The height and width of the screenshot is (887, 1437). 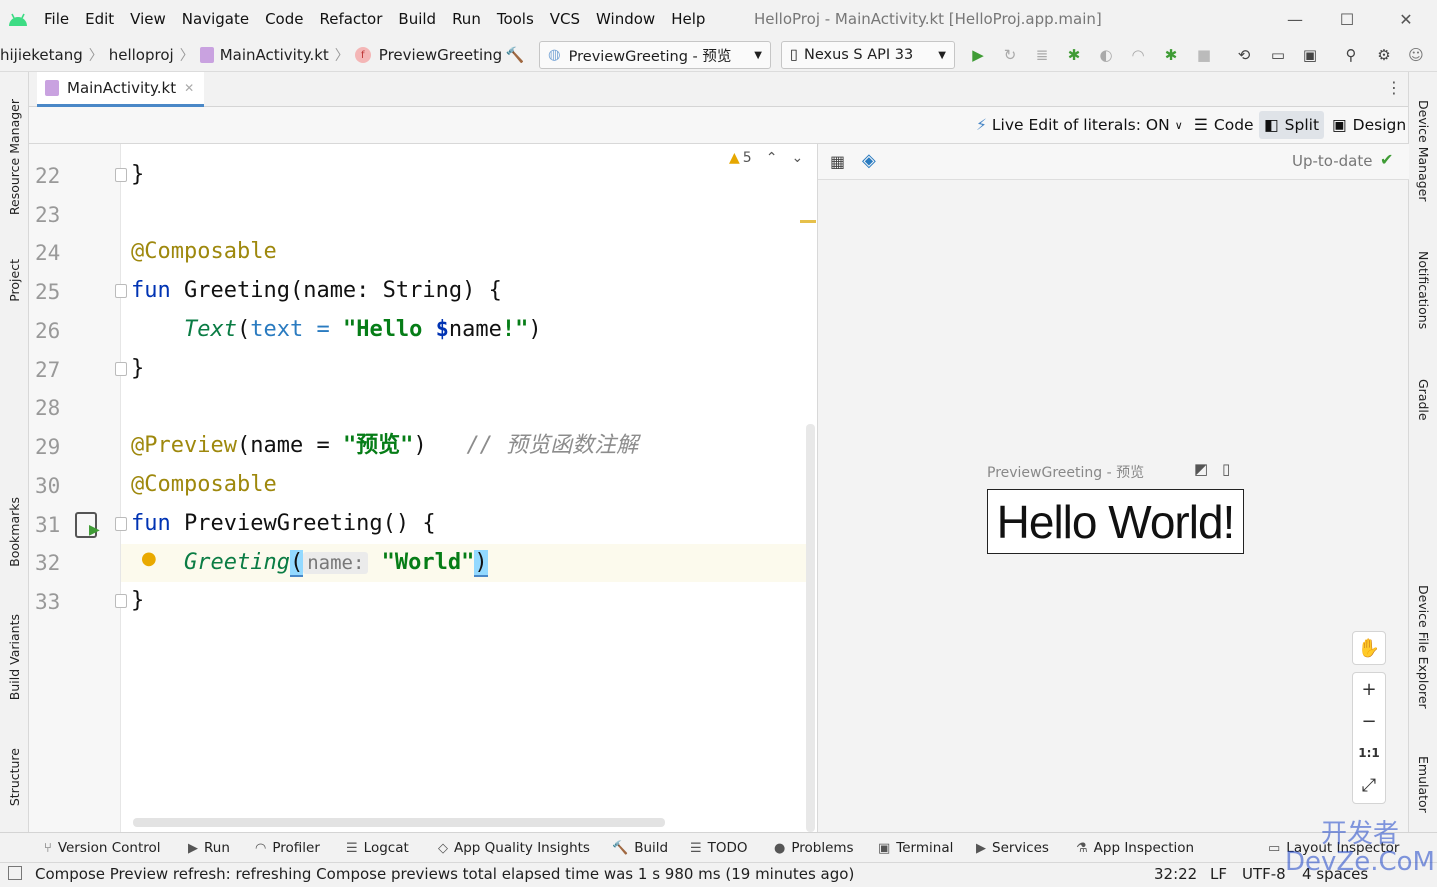 I want to click on breadcrumb-package: hijieketang, so click(x=41, y=55).